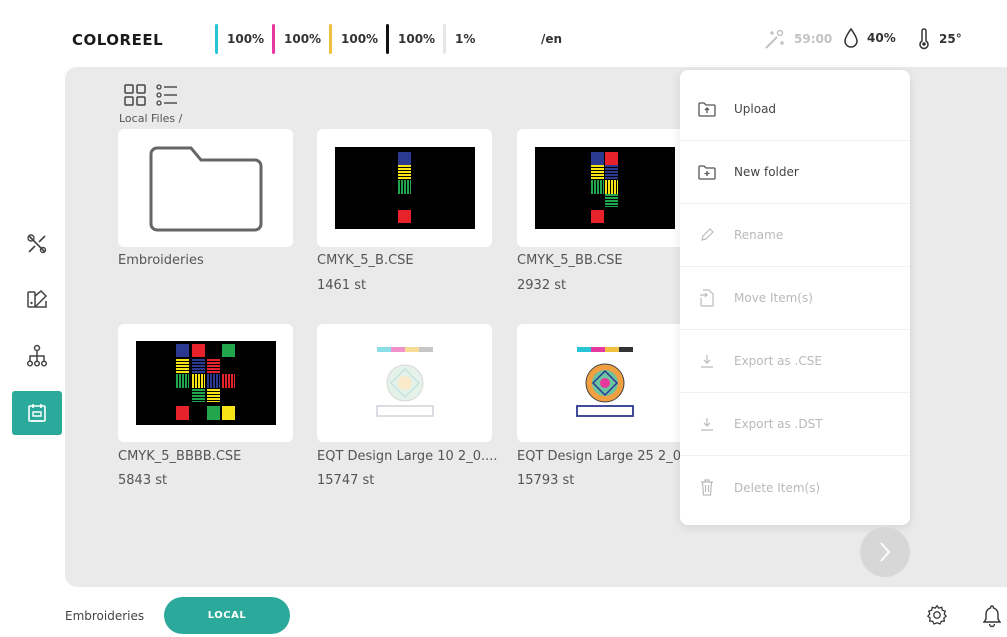 The width and height of the screenshot is (1007, 637). Describe the element at coordinates (766, 172) in the screenshot. I see `menu-item-label: New folder` at that location.